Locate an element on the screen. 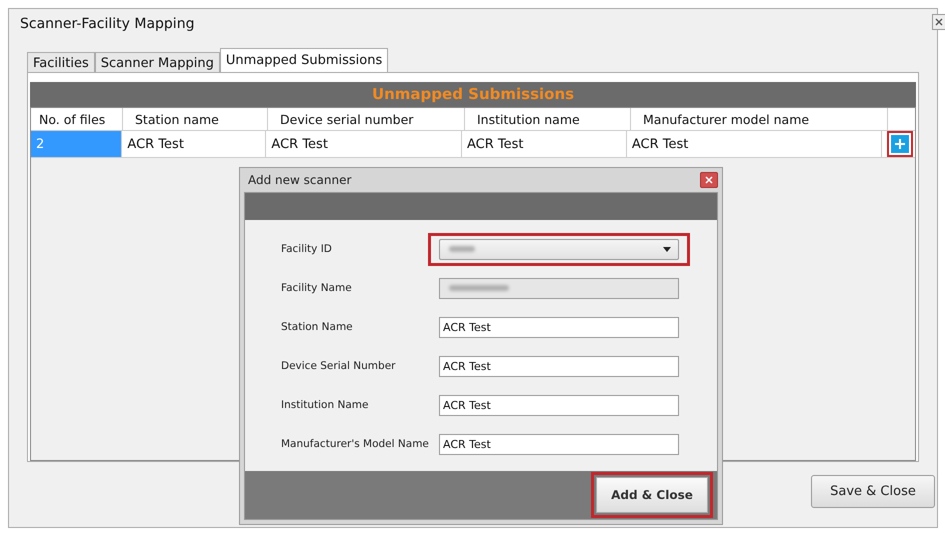 This screenshot has height=535, width=945. field-label: Facility Name is located at coordinates (317, 288).